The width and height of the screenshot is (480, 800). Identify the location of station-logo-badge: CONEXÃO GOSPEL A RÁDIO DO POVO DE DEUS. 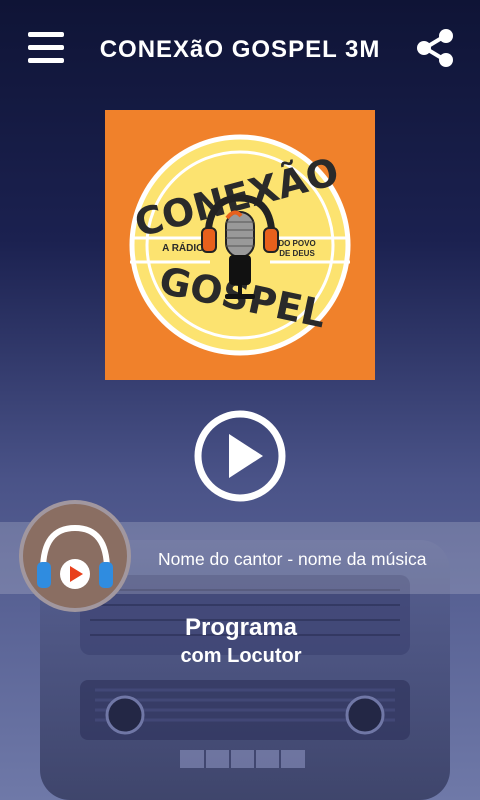
(240, 245).